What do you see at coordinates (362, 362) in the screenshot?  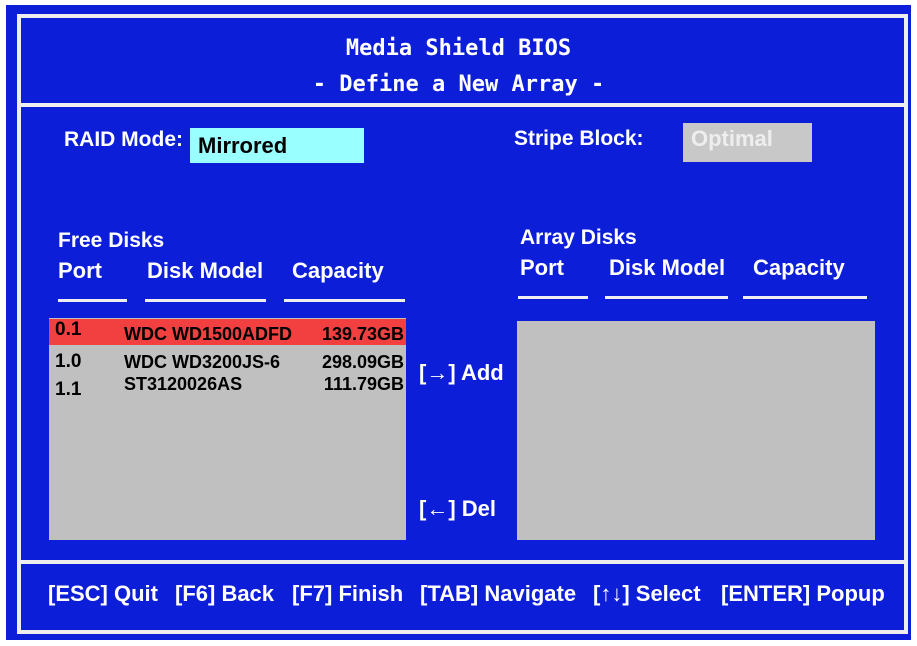 I see `disk-capacity: 298.09GB` at bounding box center [362, 362].